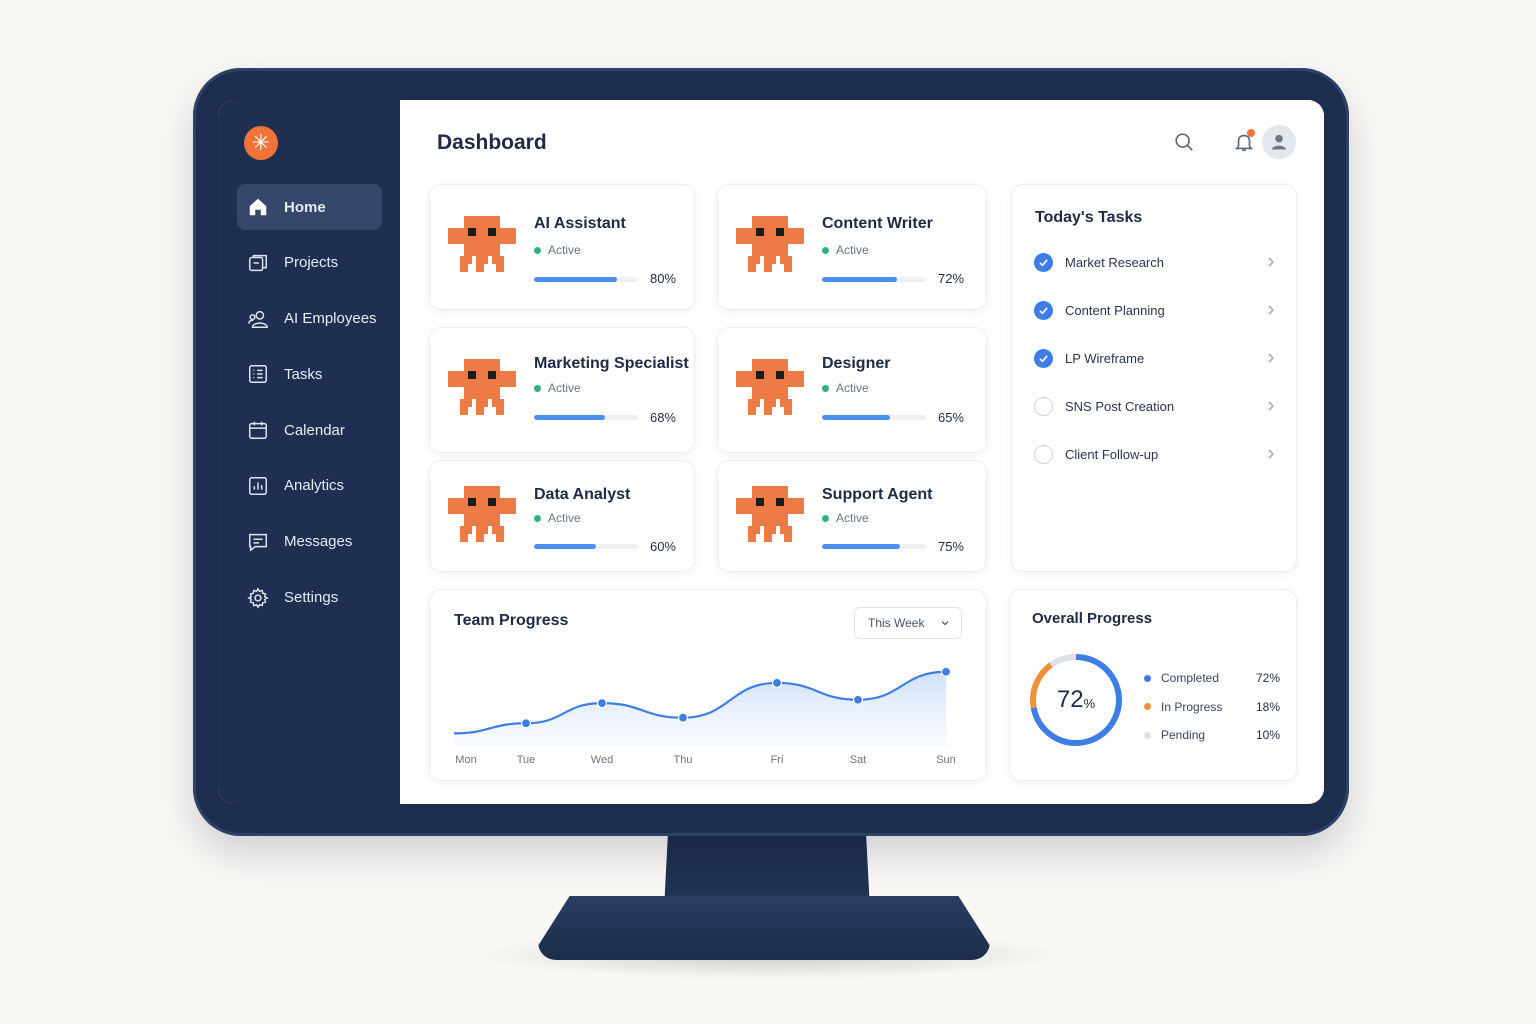 The width and height of the screenshot is (1536, 1024). Describe the element at coordinates (258, 374) in the screenshot. I see `tasks-icon` at that location.